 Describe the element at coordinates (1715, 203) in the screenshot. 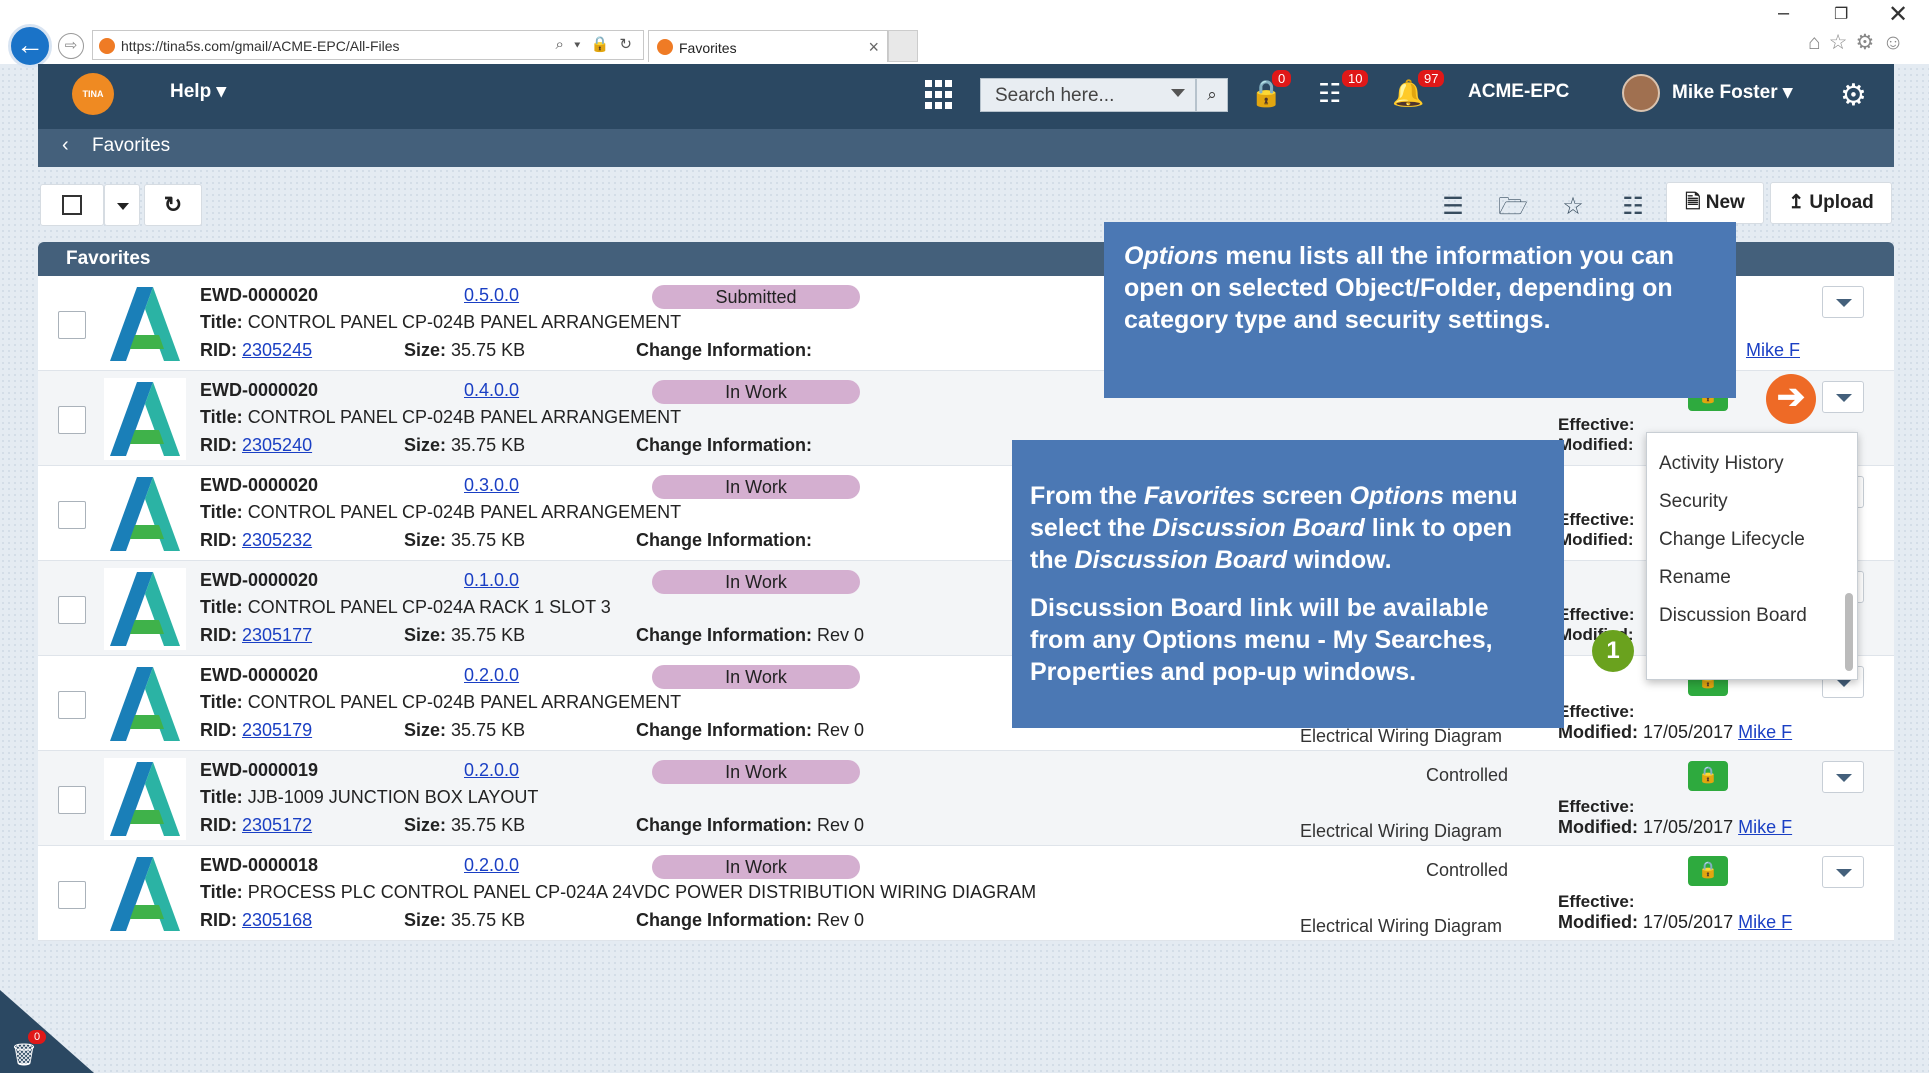

I see `new-button: 🗎 New` at that location.